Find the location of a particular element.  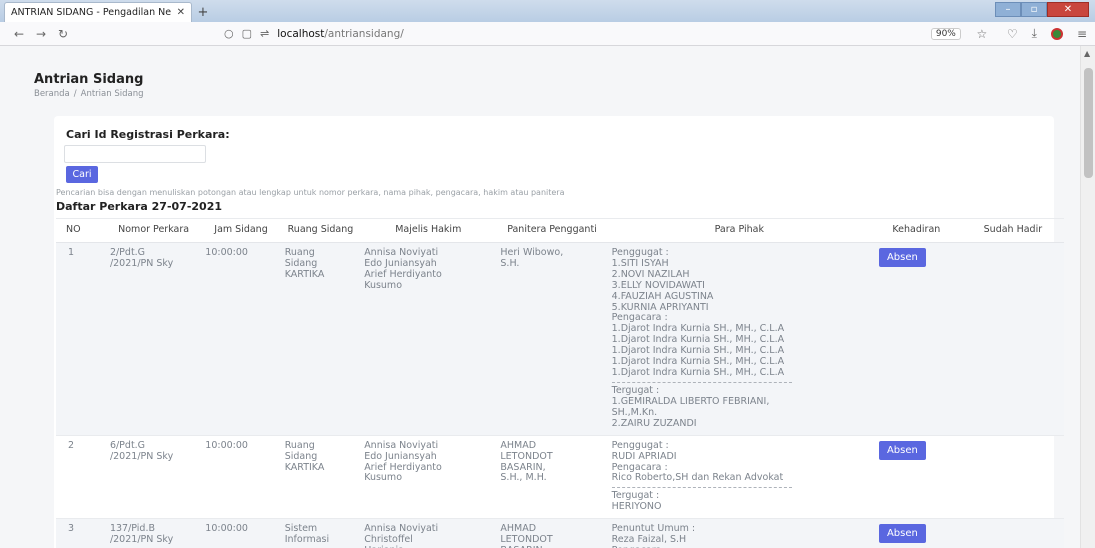

cell-ruang: Sistem Informasi is located at coordinates (320, 533).